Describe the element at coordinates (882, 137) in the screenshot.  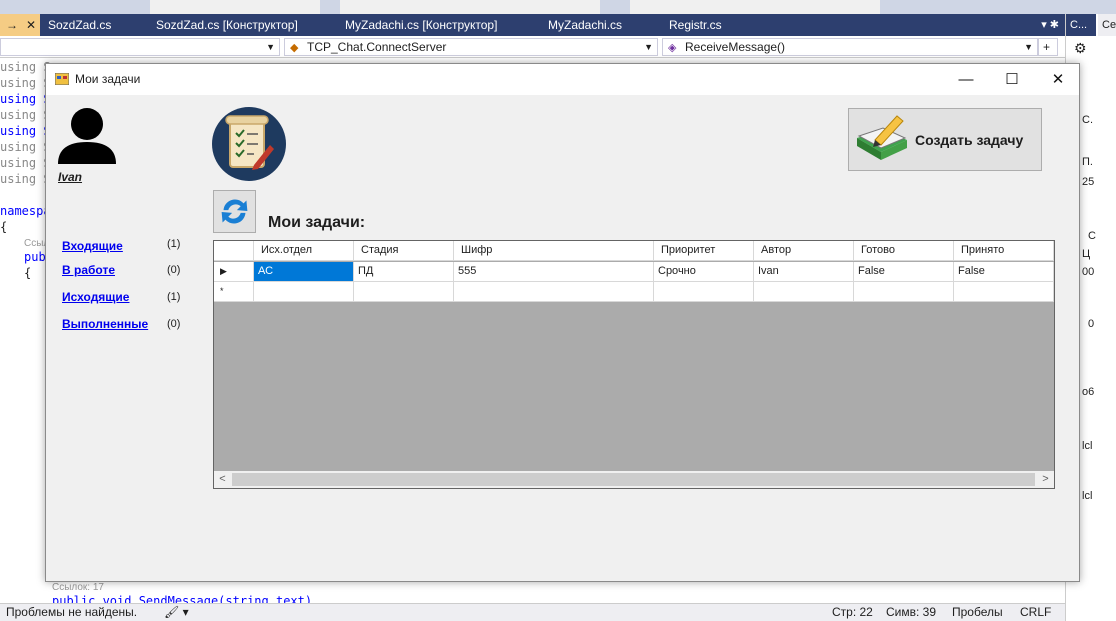
I see `notebook-pencil-icon` at that location.